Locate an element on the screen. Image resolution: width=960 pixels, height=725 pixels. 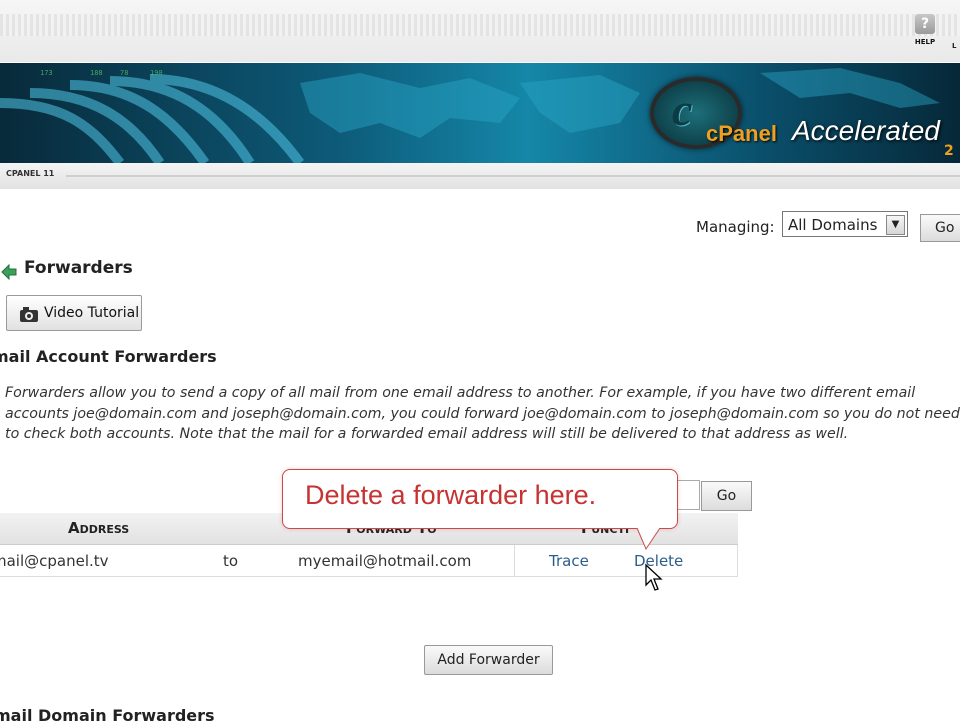
callout-pointer is located at coordinates (648, 539).